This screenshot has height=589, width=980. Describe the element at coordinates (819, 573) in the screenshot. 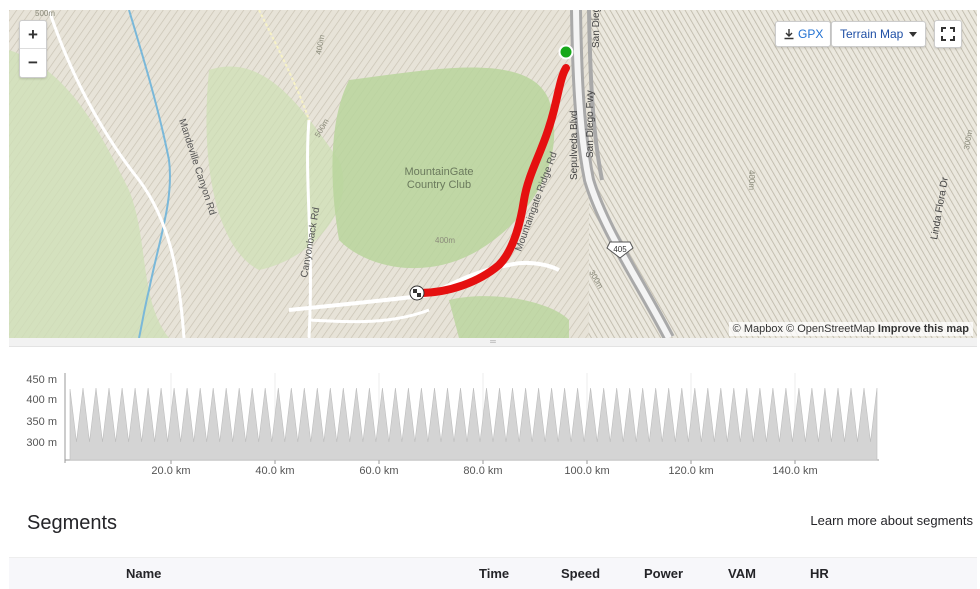

I see `column-hr: HR` at that location.